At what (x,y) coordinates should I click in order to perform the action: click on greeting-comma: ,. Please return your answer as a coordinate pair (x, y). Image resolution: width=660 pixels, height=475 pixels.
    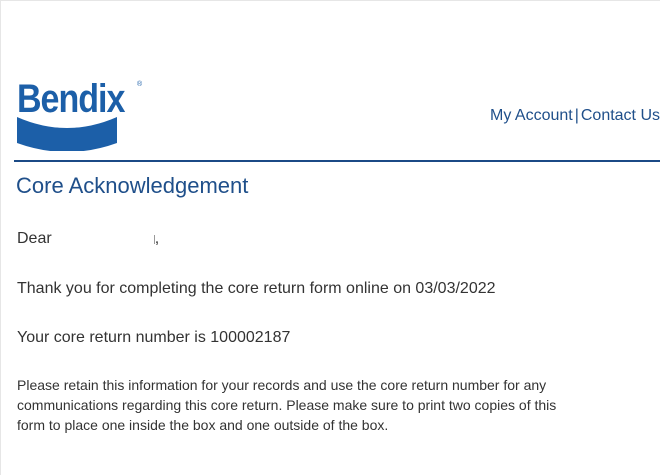
    Looking at the image, I should click on (157, 238).